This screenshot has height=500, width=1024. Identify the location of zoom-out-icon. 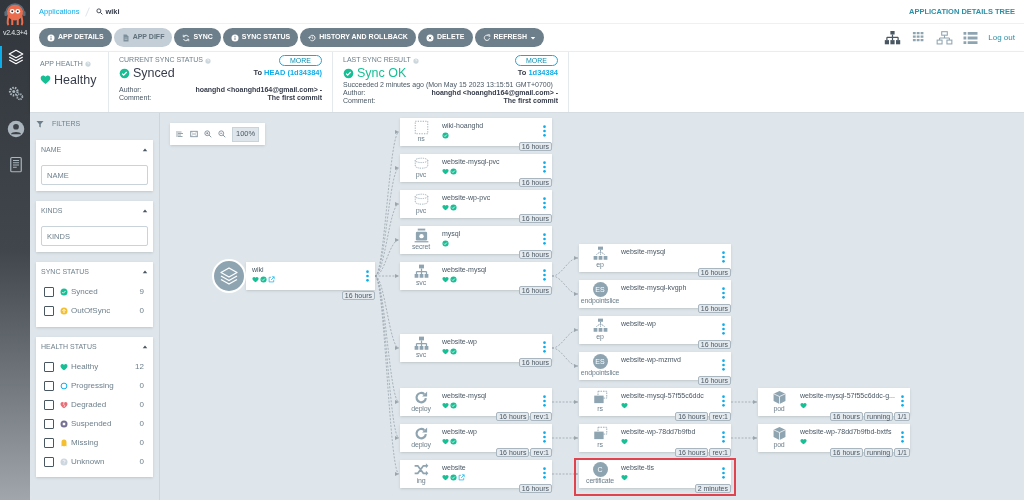
(222, 134).